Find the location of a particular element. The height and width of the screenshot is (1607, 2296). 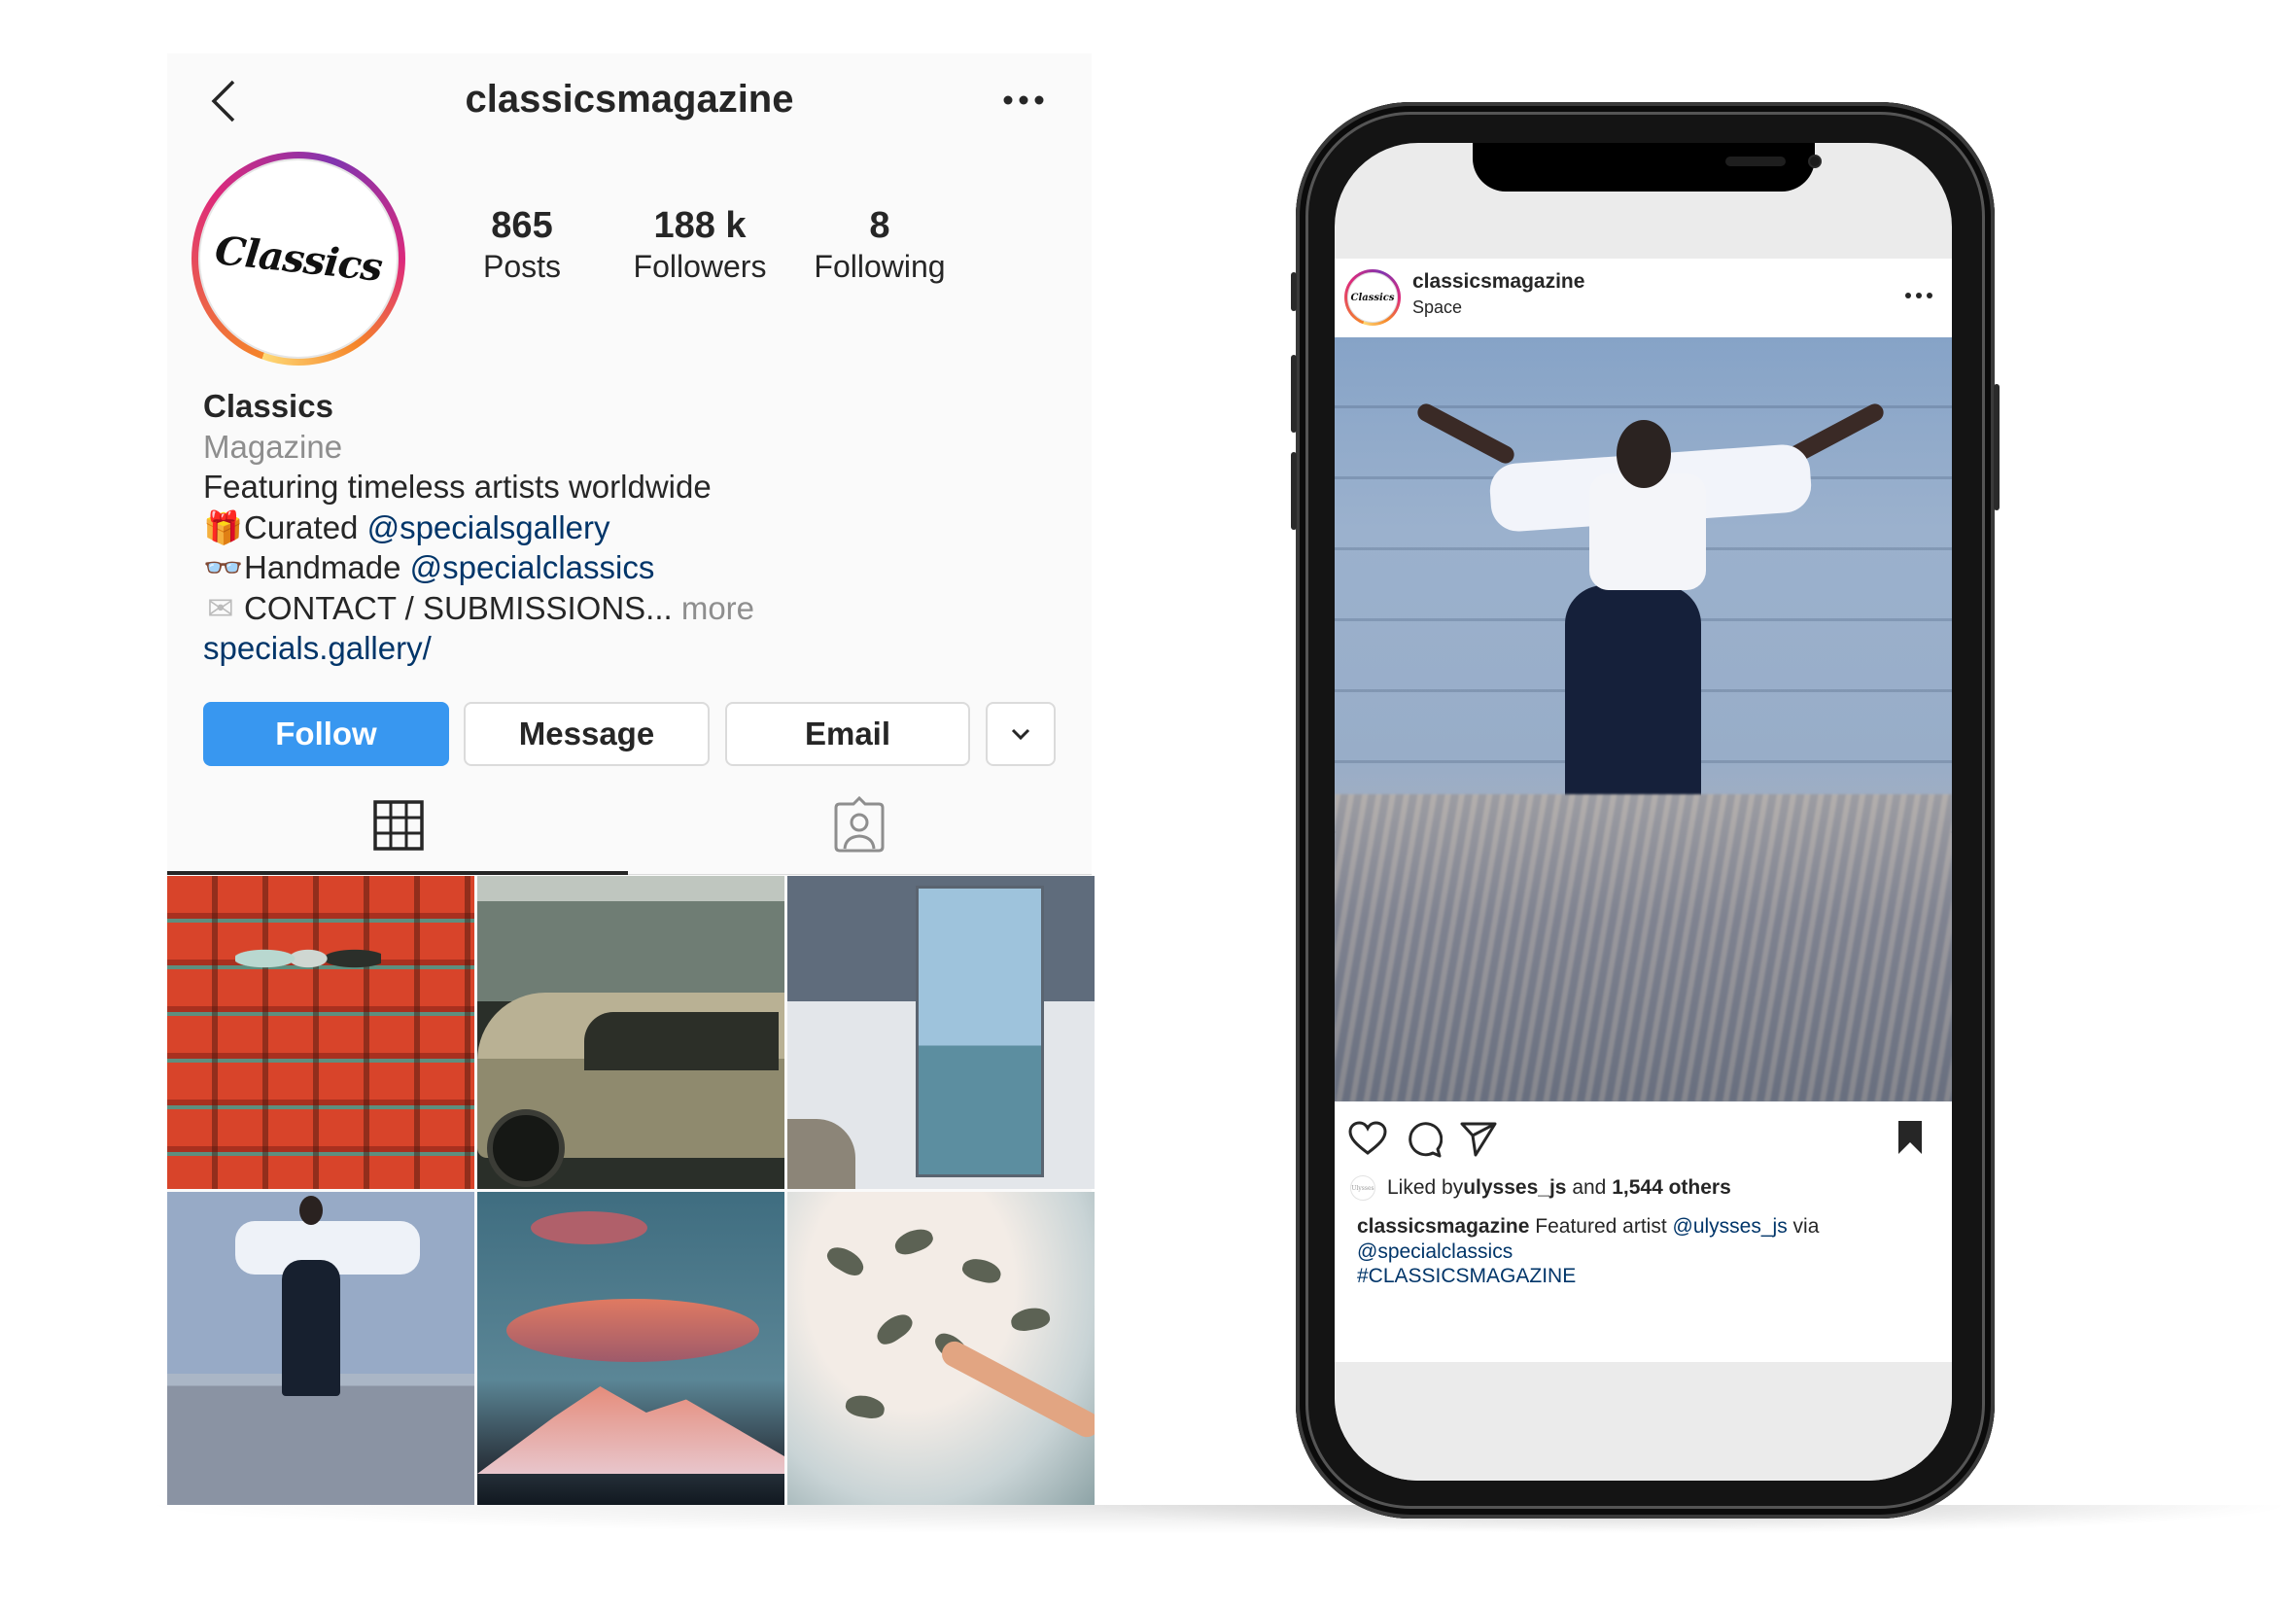

bio-line-text: Curated is located at coordinates (305, 526).